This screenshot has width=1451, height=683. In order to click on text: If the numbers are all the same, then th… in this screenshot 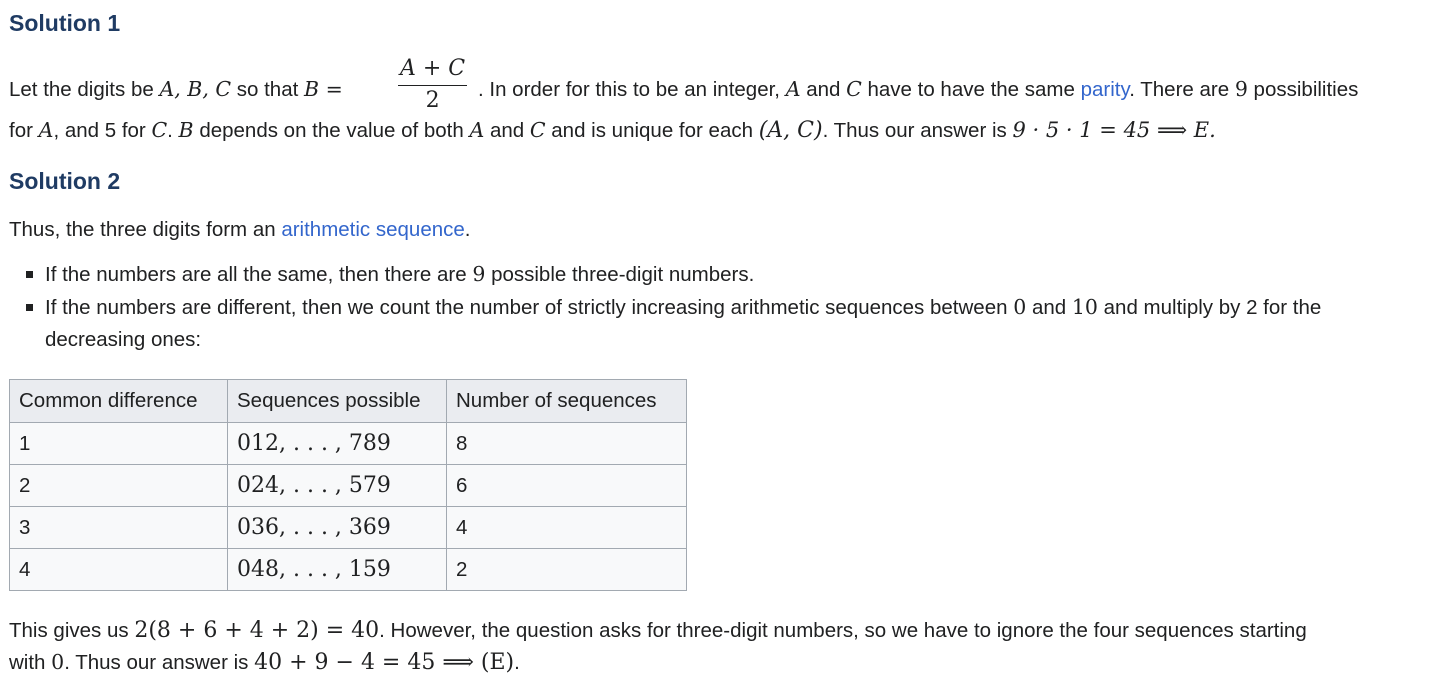, I will do `click(259, 274)`.